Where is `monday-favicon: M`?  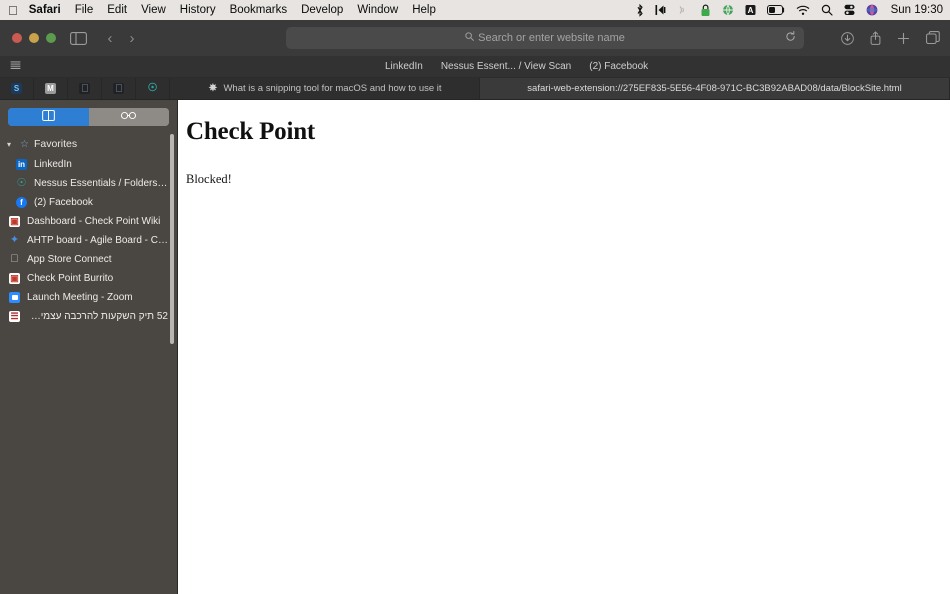 monday-favicon: M is located at coordinates (50, 88).